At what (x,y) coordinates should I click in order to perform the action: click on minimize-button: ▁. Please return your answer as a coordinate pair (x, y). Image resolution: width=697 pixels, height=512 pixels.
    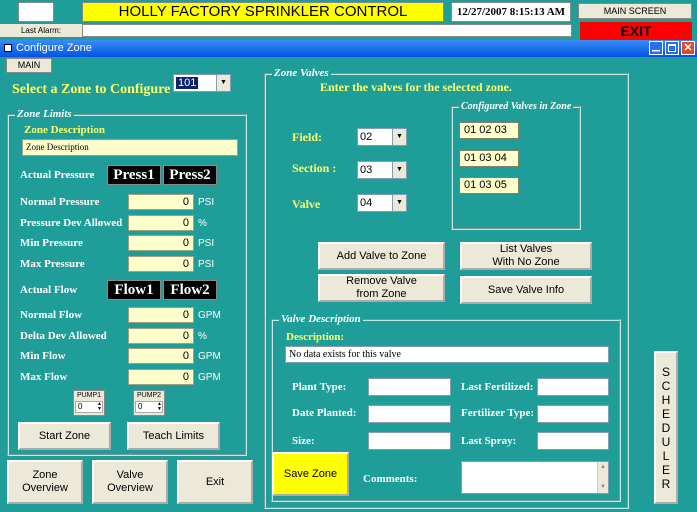
    Looking at the image, I should click on (656, 48).